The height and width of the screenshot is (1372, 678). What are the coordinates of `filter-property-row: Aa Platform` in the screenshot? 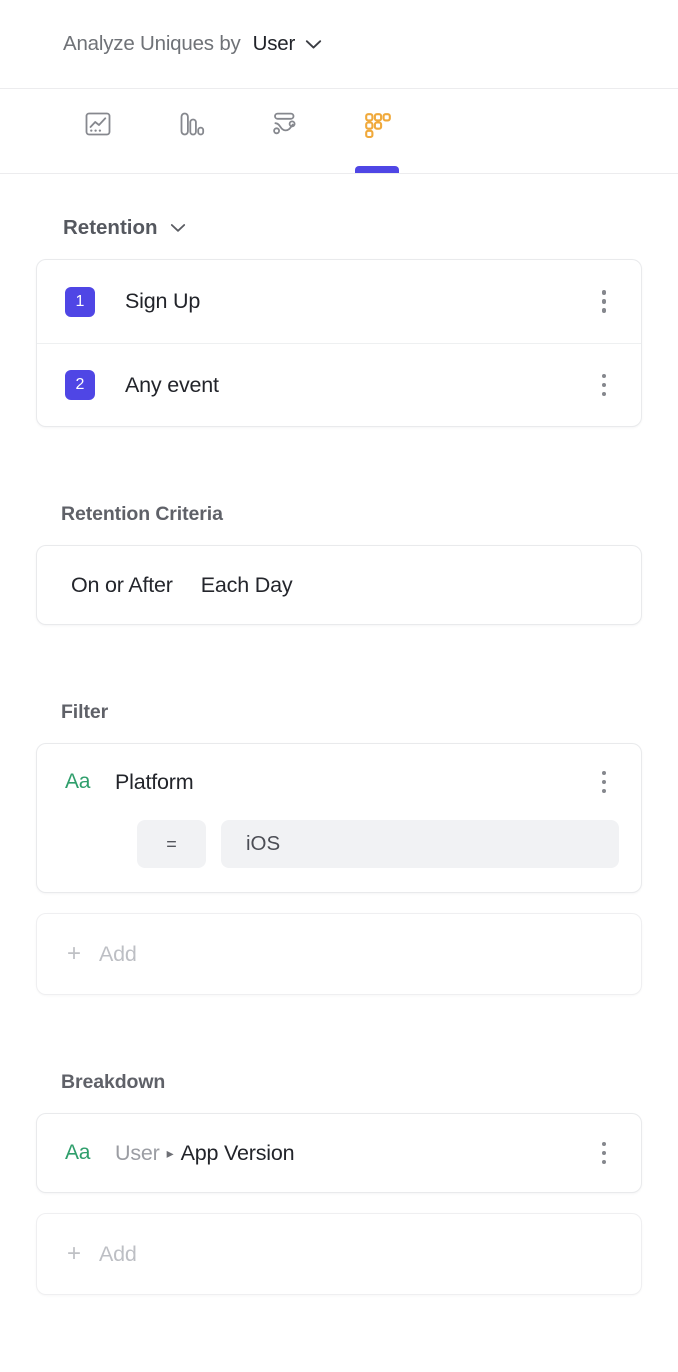 It's located at (342, 782).